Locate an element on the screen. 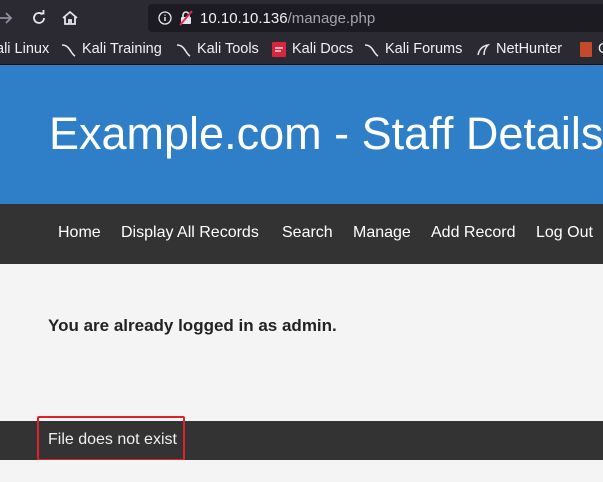 Image resolution: width=603 pixels, height=482 pixels. browser-toolbar: 10.10.10.136/manage.php is located at coordinates (301, 18).